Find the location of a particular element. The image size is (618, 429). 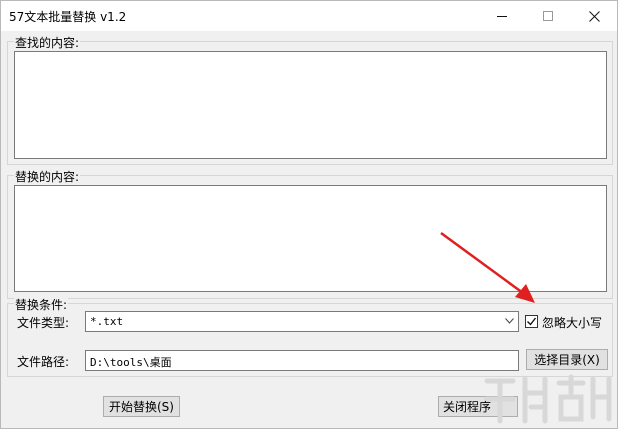

close-program-button: 关闭程序 is located at coordinates (478, 406).